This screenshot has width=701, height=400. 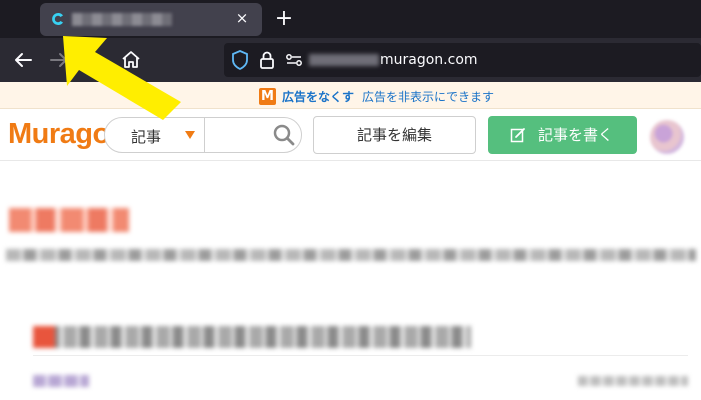 What do you see at coordinates (237, 135) in the screenshot?
I see `search-input` at bounding box center [237, 135].